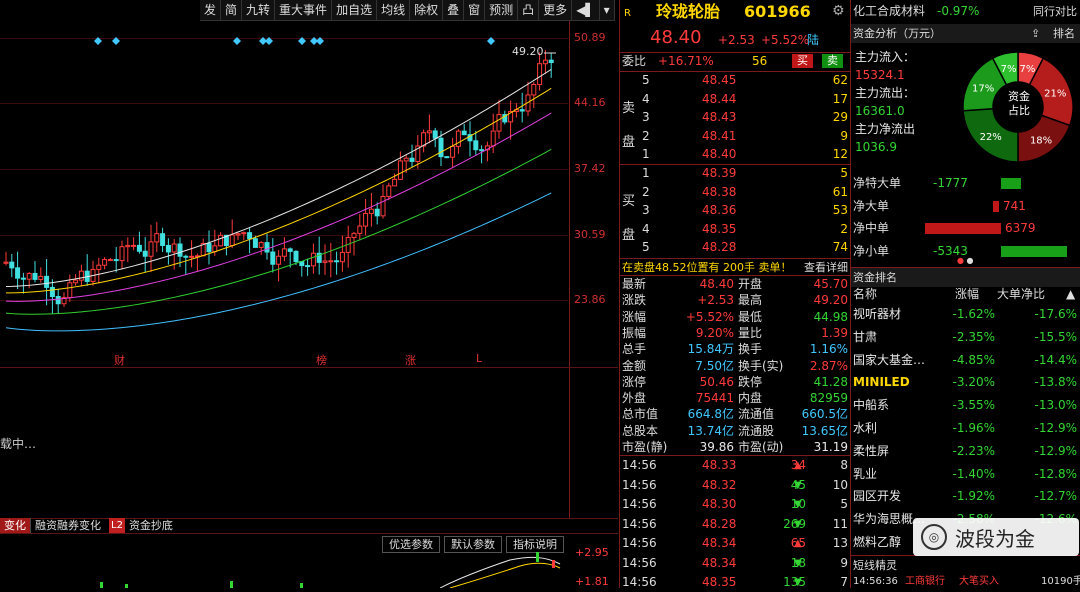  What do you see at coordinates (865, 294) in the screenshot?
I see `rank-header-name: 名称` at bounding box center [865, 294].